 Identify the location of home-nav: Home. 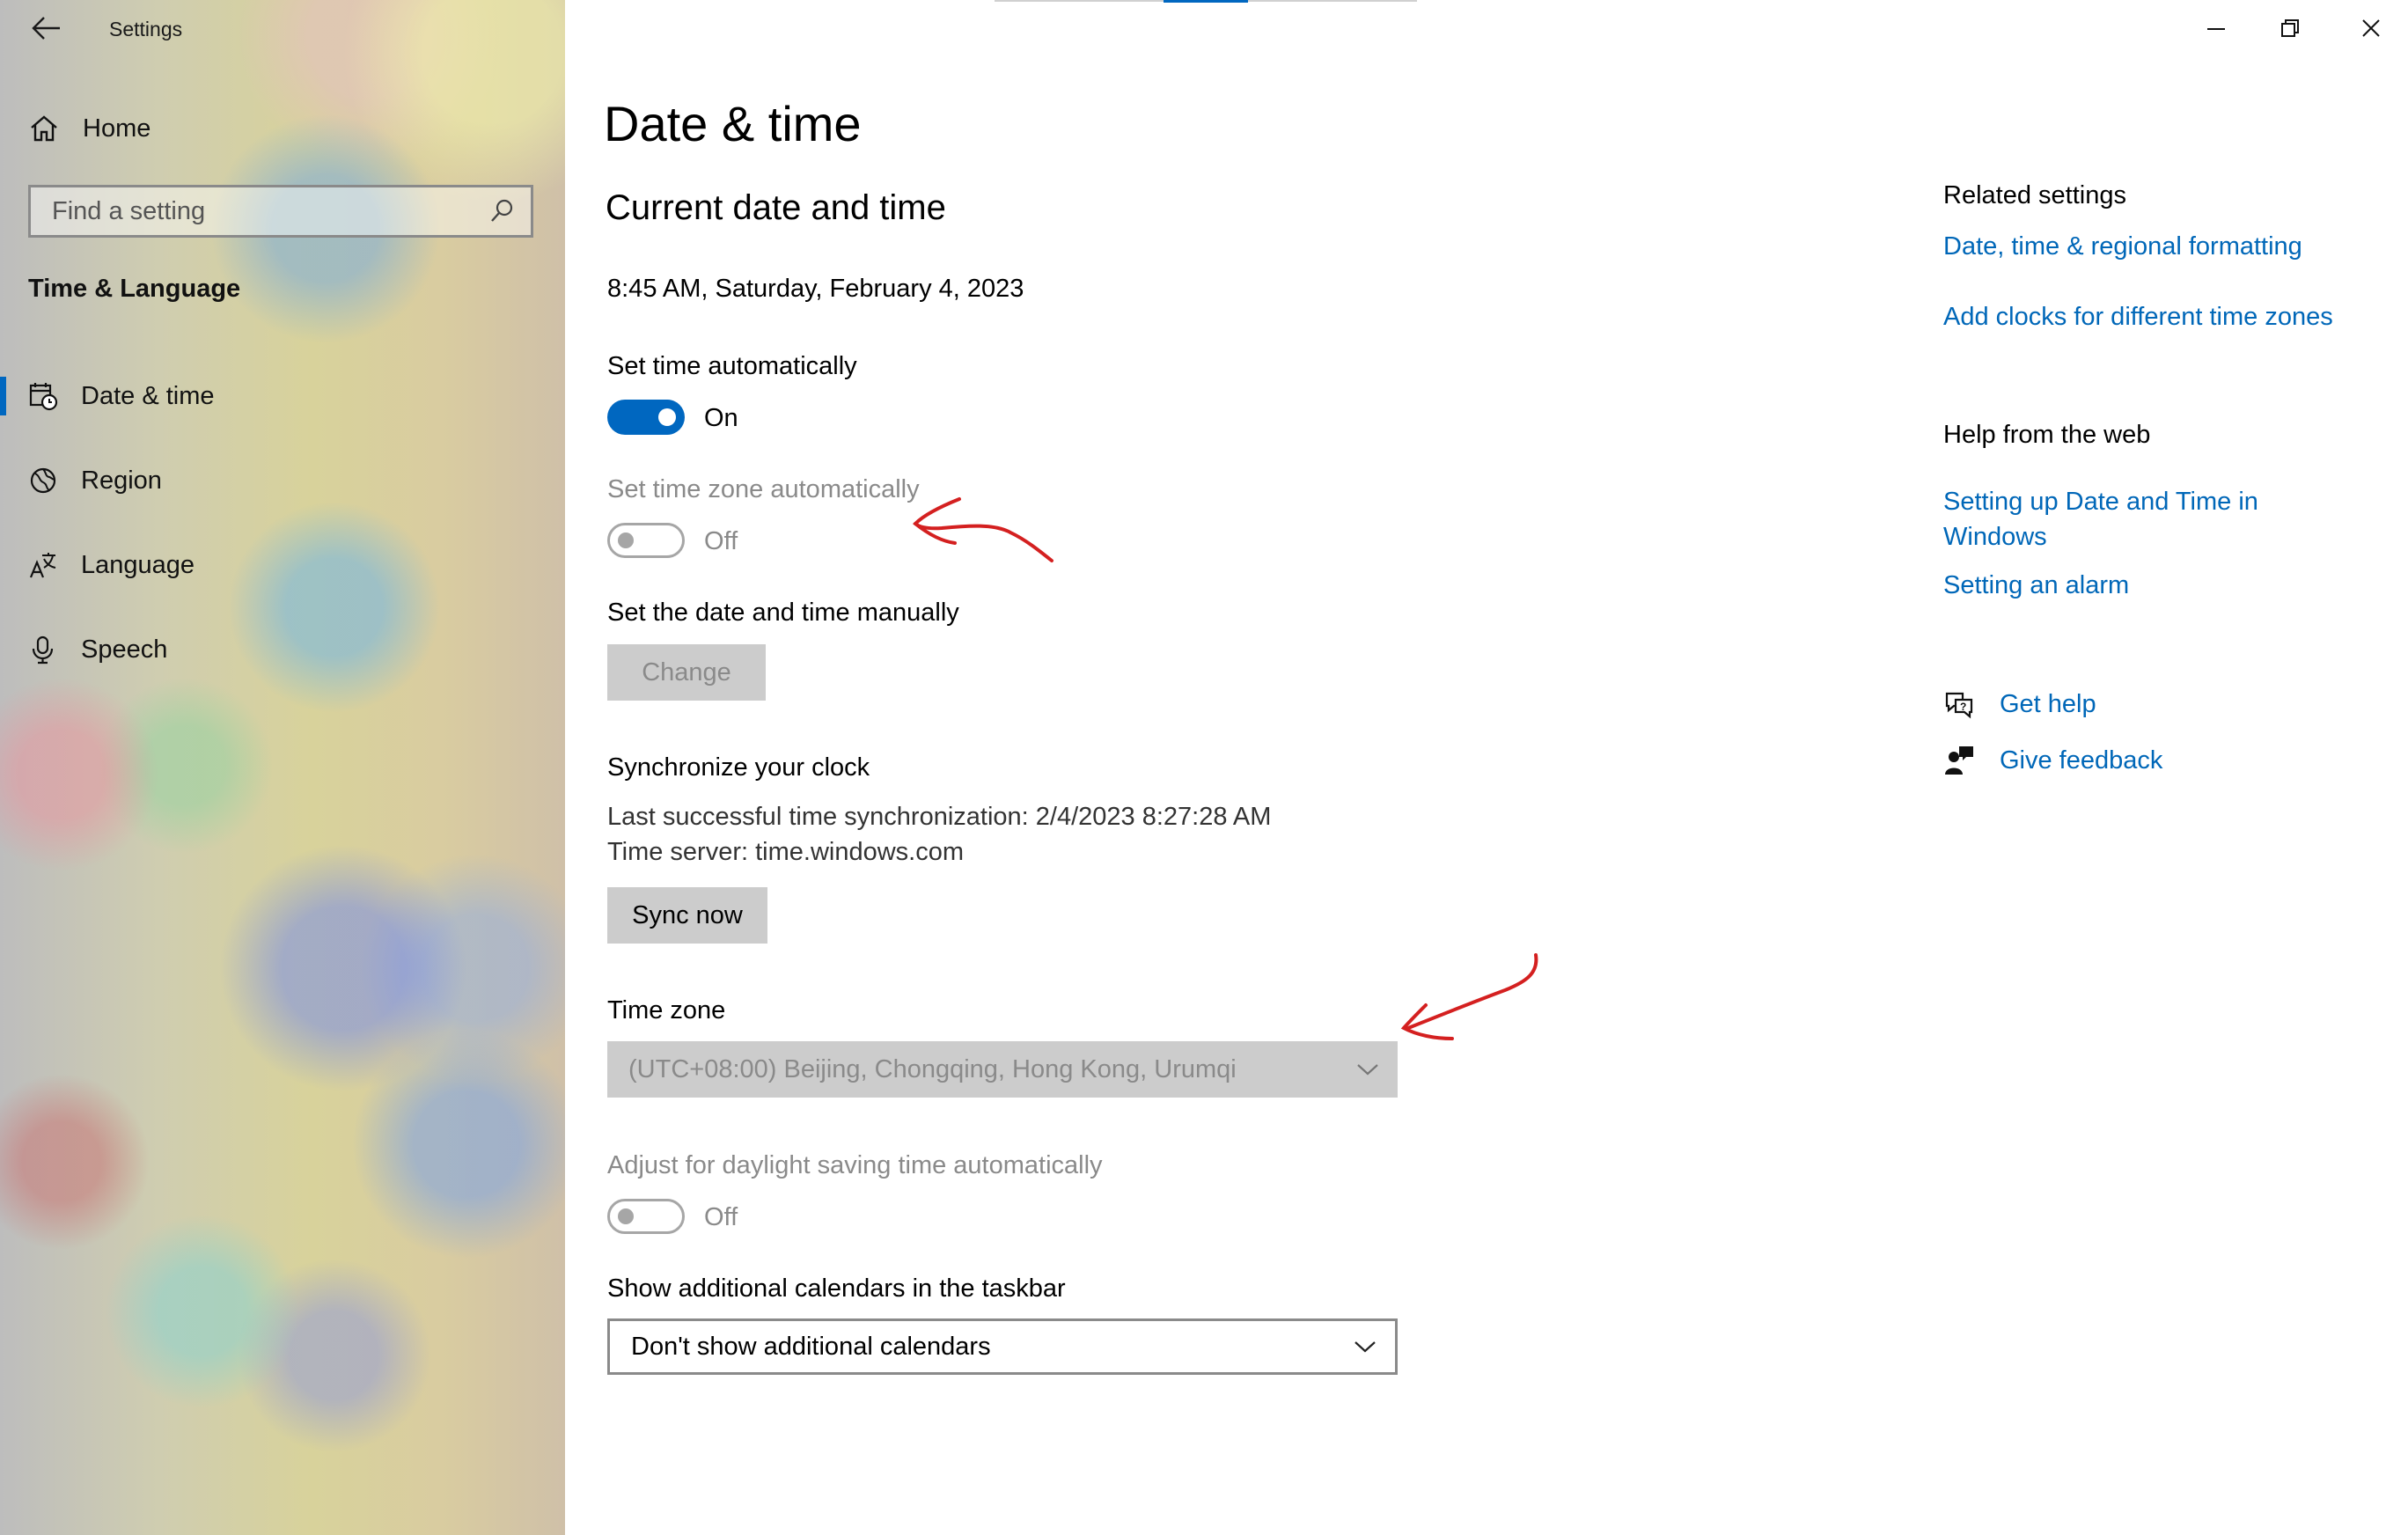
(89, 128).